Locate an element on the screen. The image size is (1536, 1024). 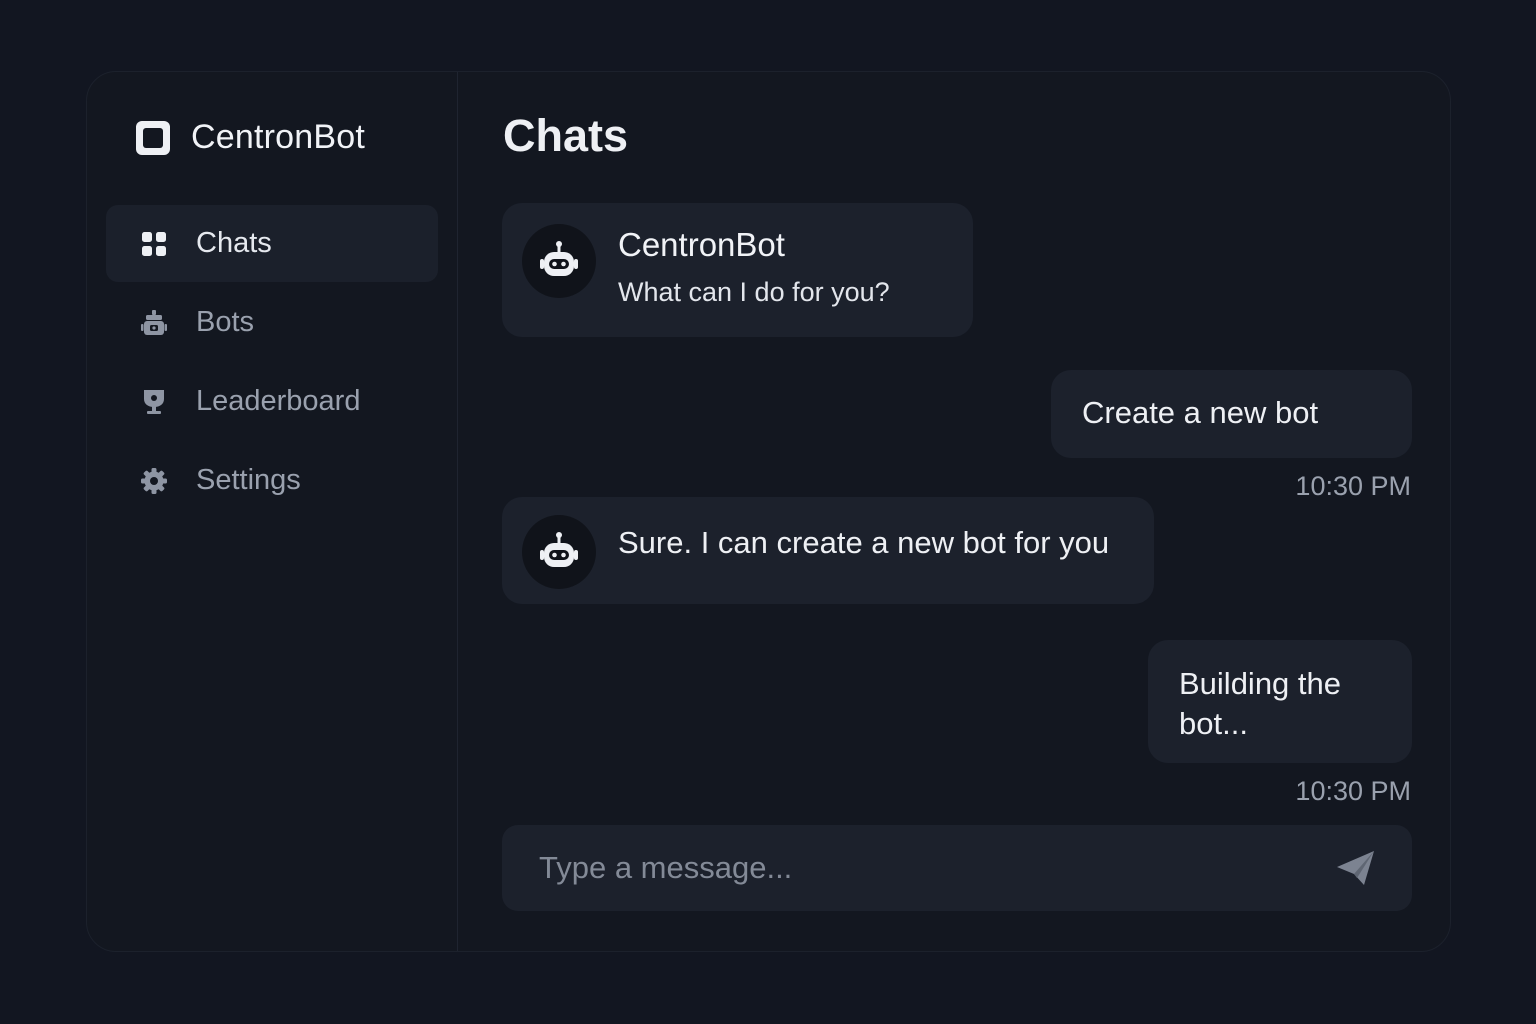
sidebar-item-chats: Chats is located at coordinates (272, 243).